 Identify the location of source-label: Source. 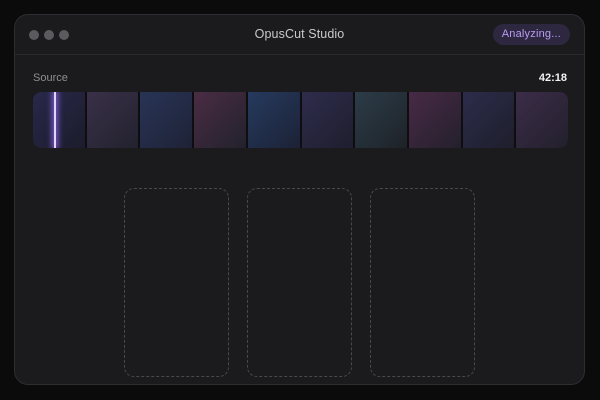
(50, 78).